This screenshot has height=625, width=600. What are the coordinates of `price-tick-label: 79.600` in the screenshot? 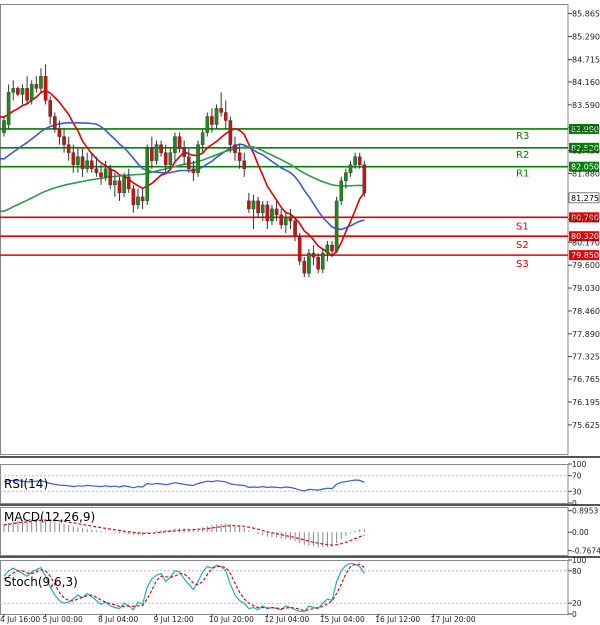 It's located at (586, 265).